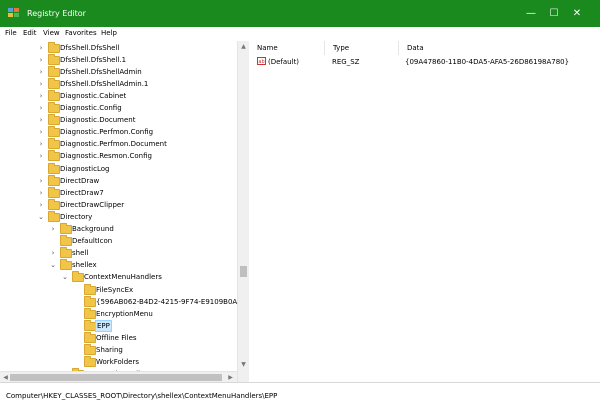 The image size is (600, 411). Describe the element at coordinates (118, 168) in the screenshot. I see `tree-item: DiagnosticLog` at that location.